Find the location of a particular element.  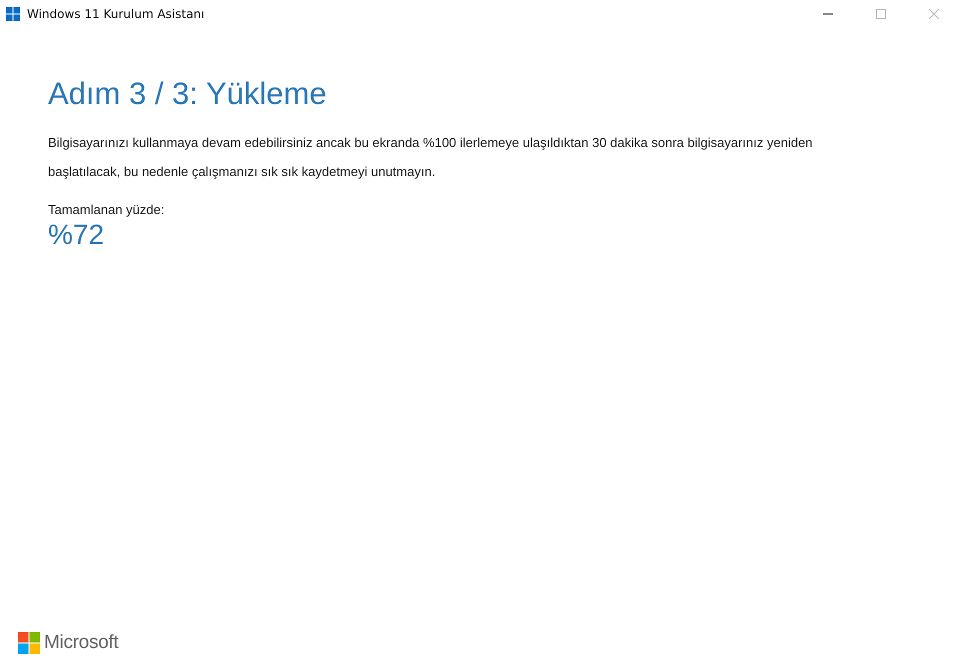

close-icon is located at coordinates (934, 14).